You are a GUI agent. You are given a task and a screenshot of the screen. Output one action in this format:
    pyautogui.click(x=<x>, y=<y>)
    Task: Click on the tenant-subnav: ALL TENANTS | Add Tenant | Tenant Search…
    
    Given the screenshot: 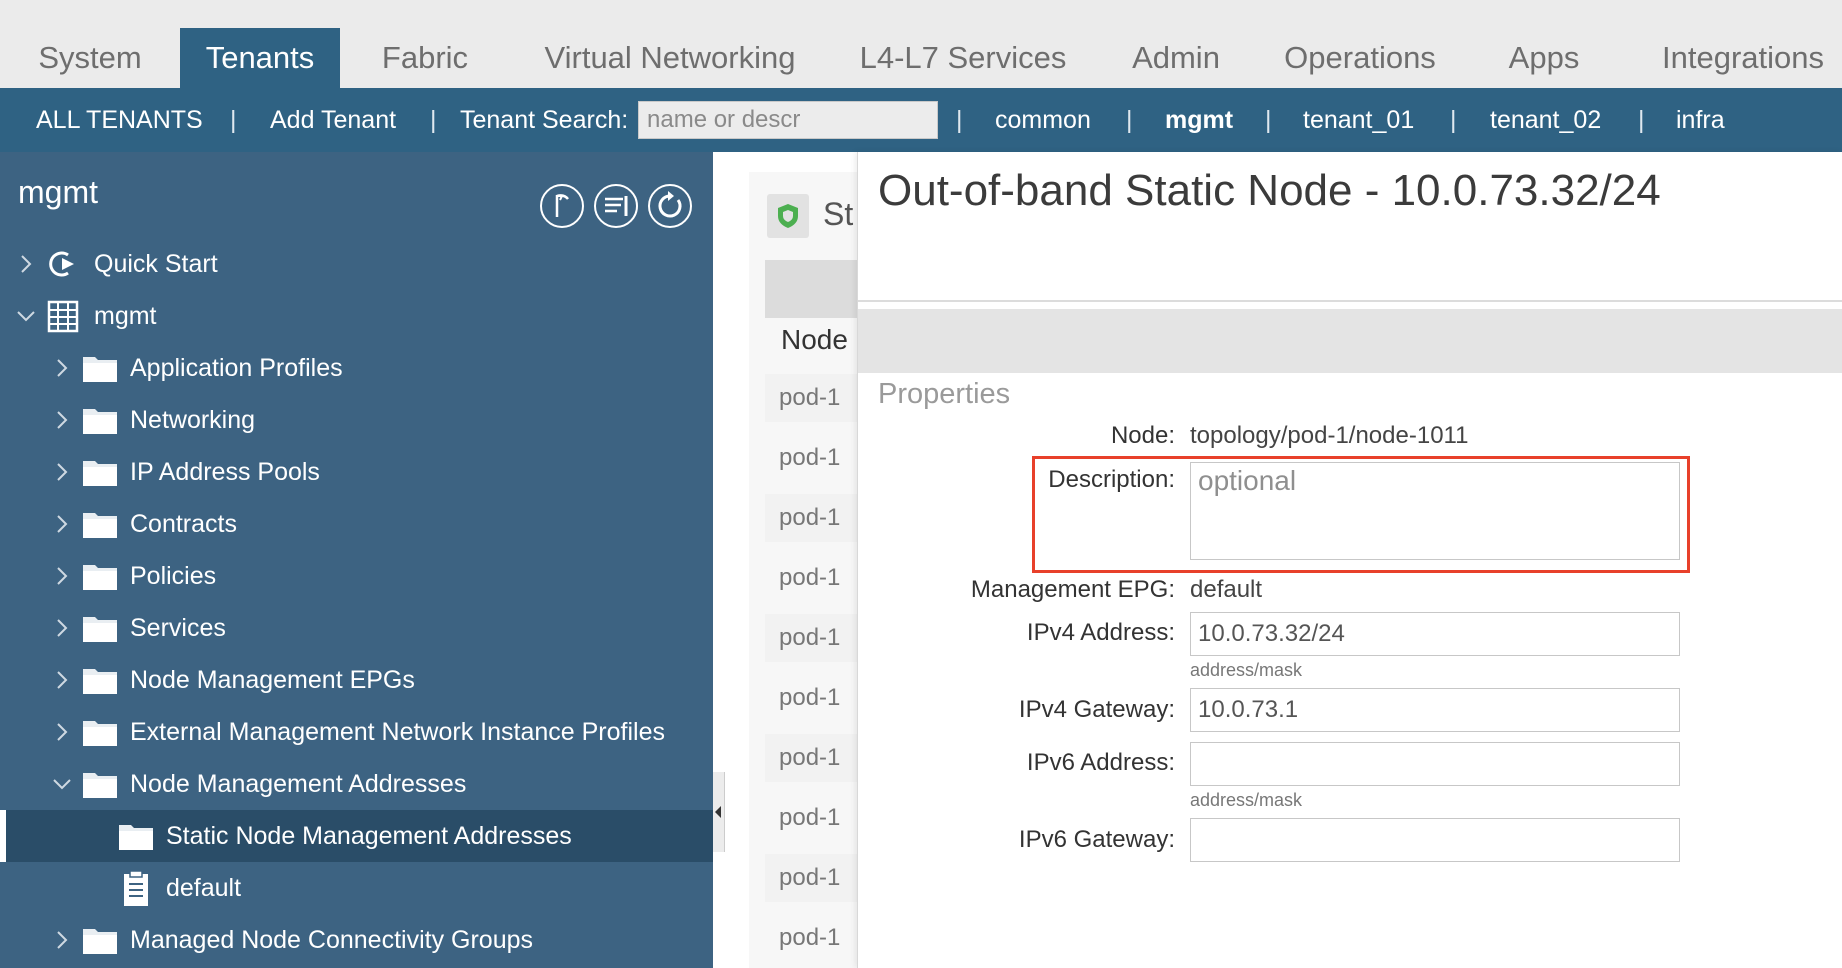 What is the action you would take?
    pyautogui.click(x=921, y=120)
    